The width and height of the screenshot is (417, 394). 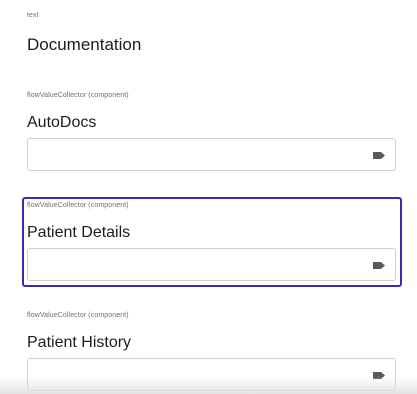 What do you see at coordinates (211, 33) in the screenshot?
I see `text-component: text Documentation` at bounding box center [211, 33].